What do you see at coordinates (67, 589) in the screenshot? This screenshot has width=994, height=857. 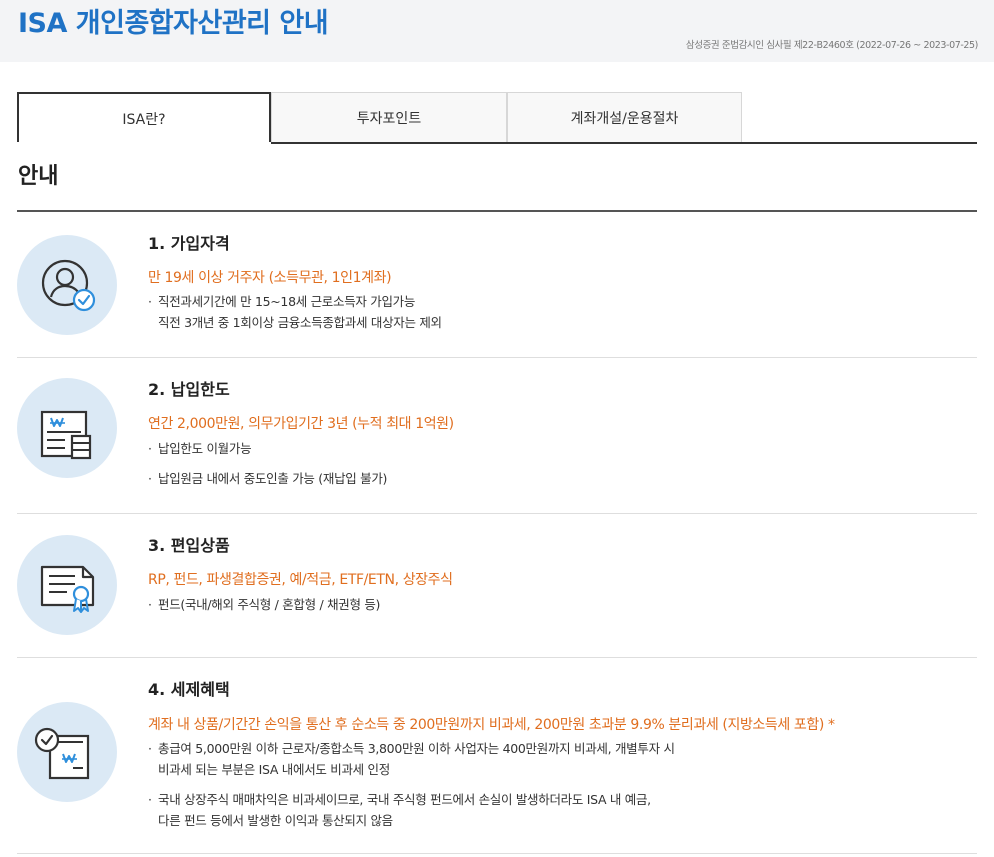 I see `certificate-icon` at bounding box center [67, 589].